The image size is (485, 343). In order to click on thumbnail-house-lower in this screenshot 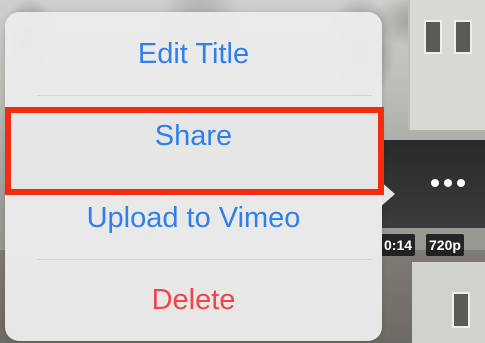, I will do `click(448, 302)`.